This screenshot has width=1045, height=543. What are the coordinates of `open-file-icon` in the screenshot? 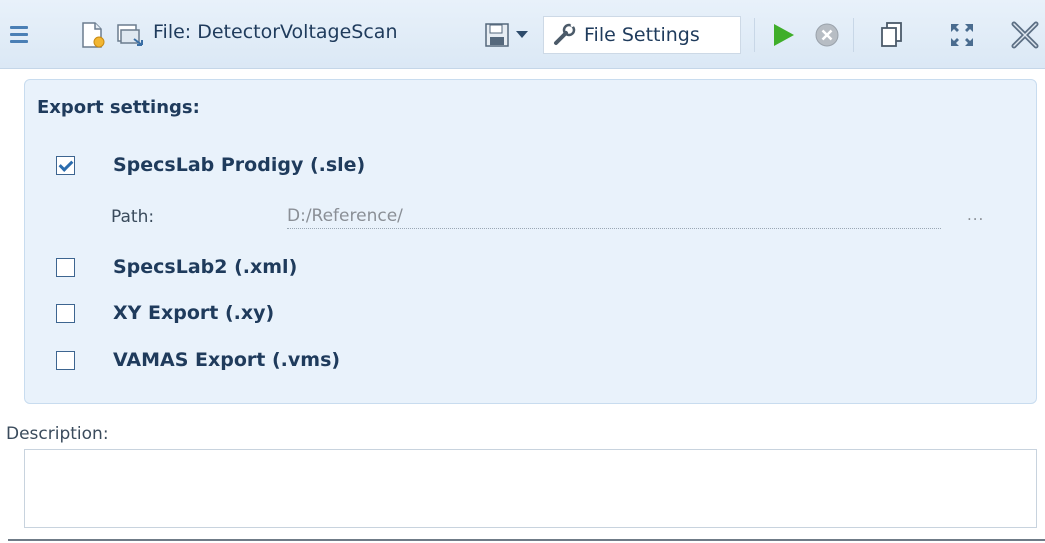 It's located at (131, 35).